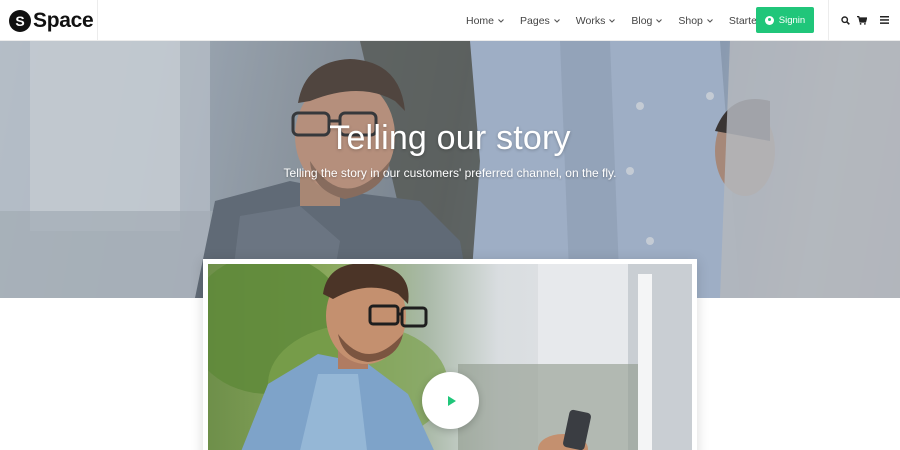 The image size is (900, 450). I want to click on nav-item-home: Home, so click(485, 21).